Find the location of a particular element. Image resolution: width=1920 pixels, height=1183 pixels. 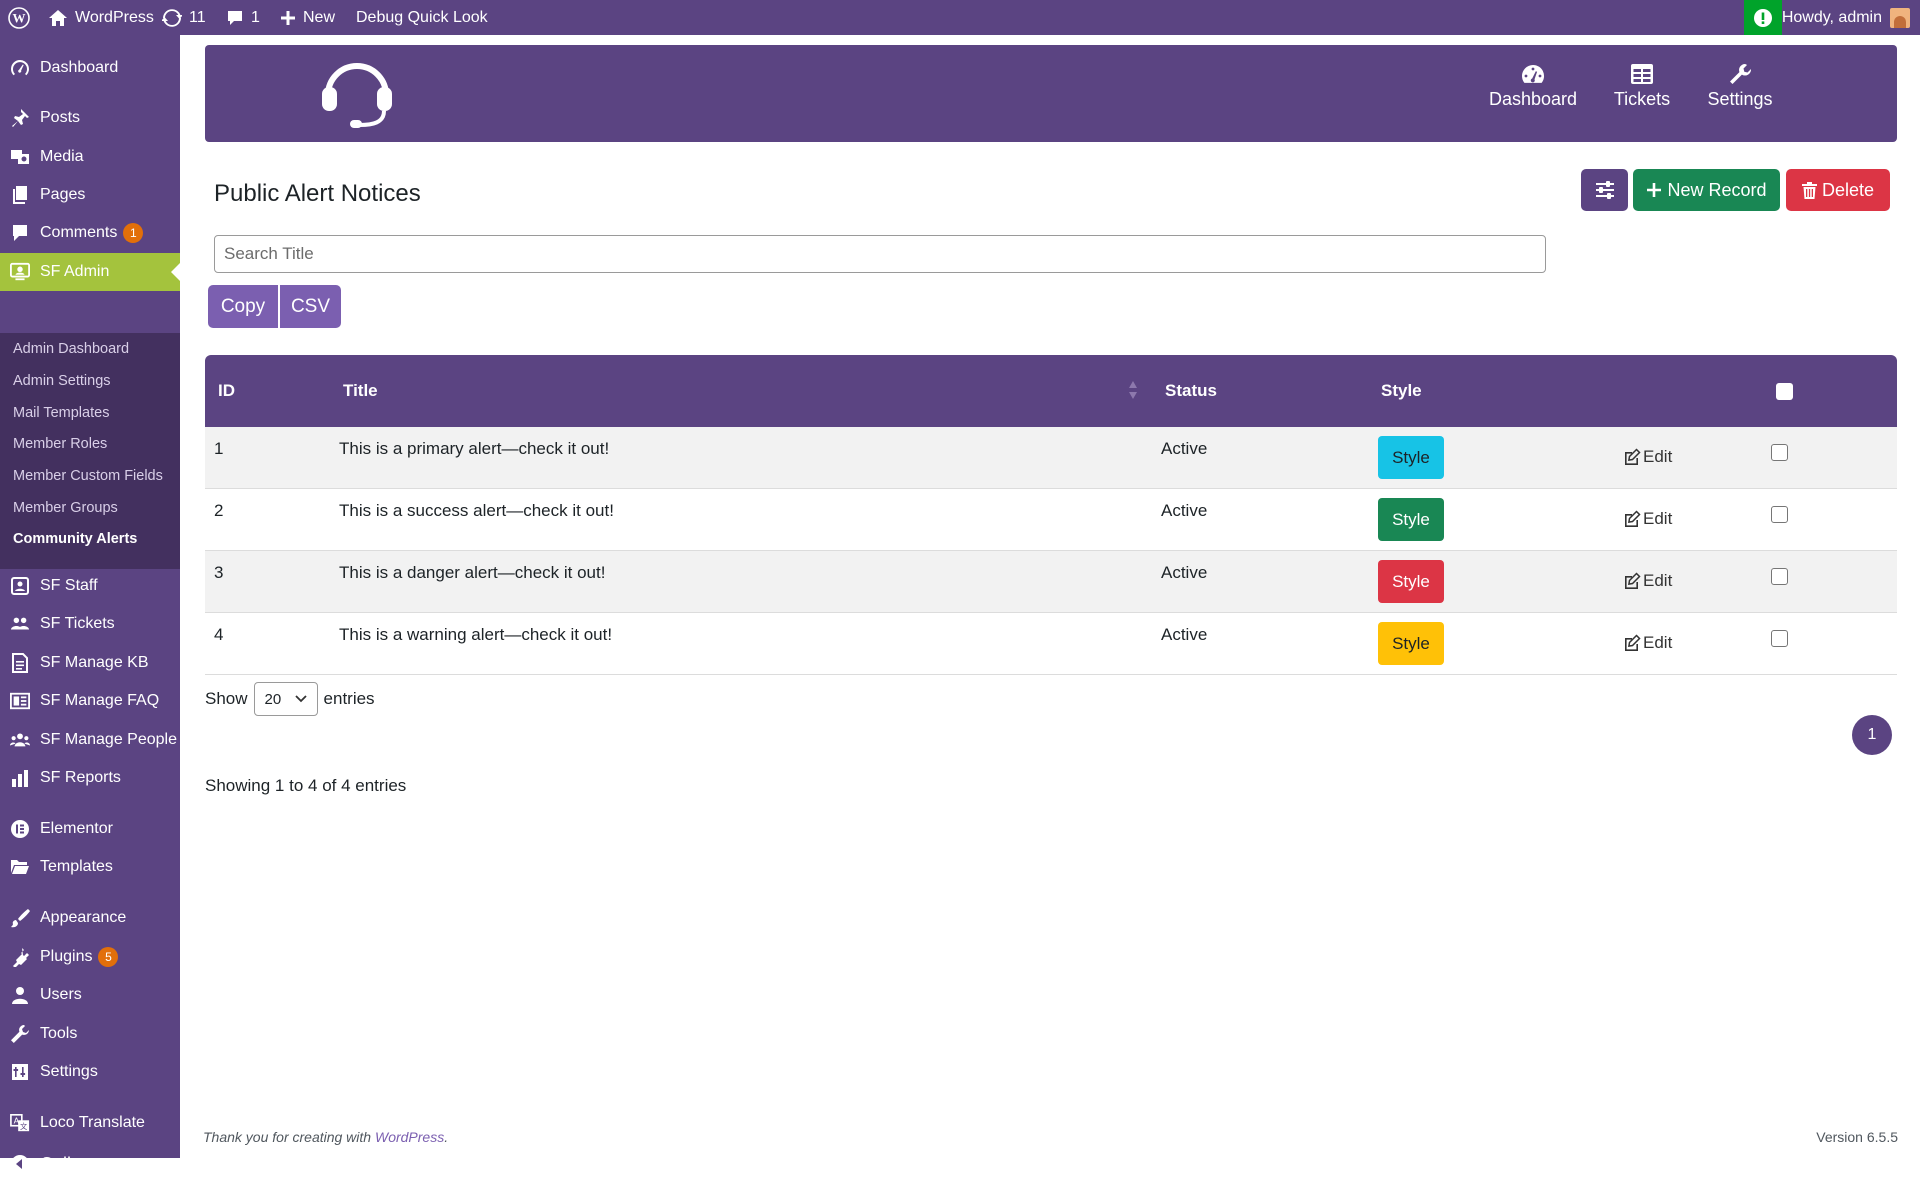

submenu-admin-dashboard: Admin Dashboard is located at coordinates (71, 349).